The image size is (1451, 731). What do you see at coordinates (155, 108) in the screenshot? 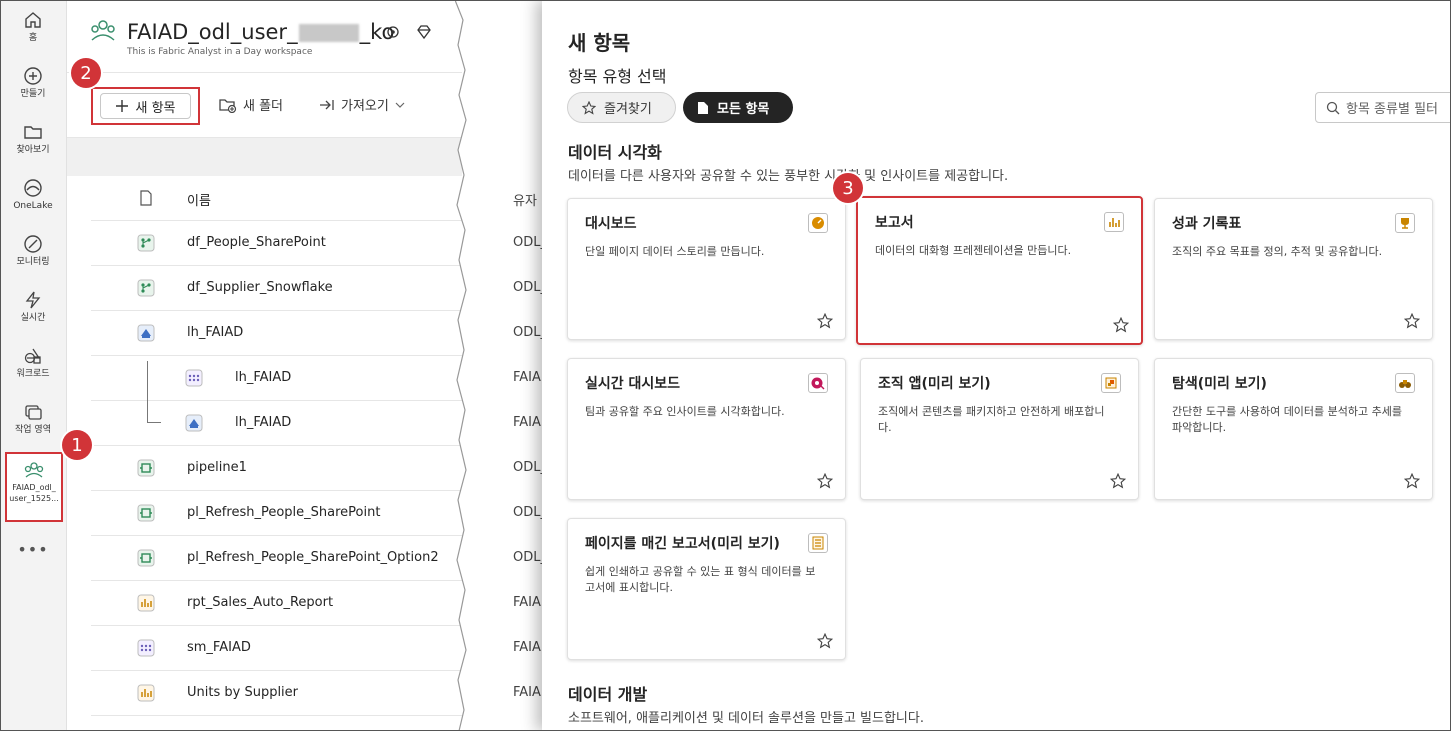
I see `new-item-label: 새 항목` at bounding box center [155, 108].